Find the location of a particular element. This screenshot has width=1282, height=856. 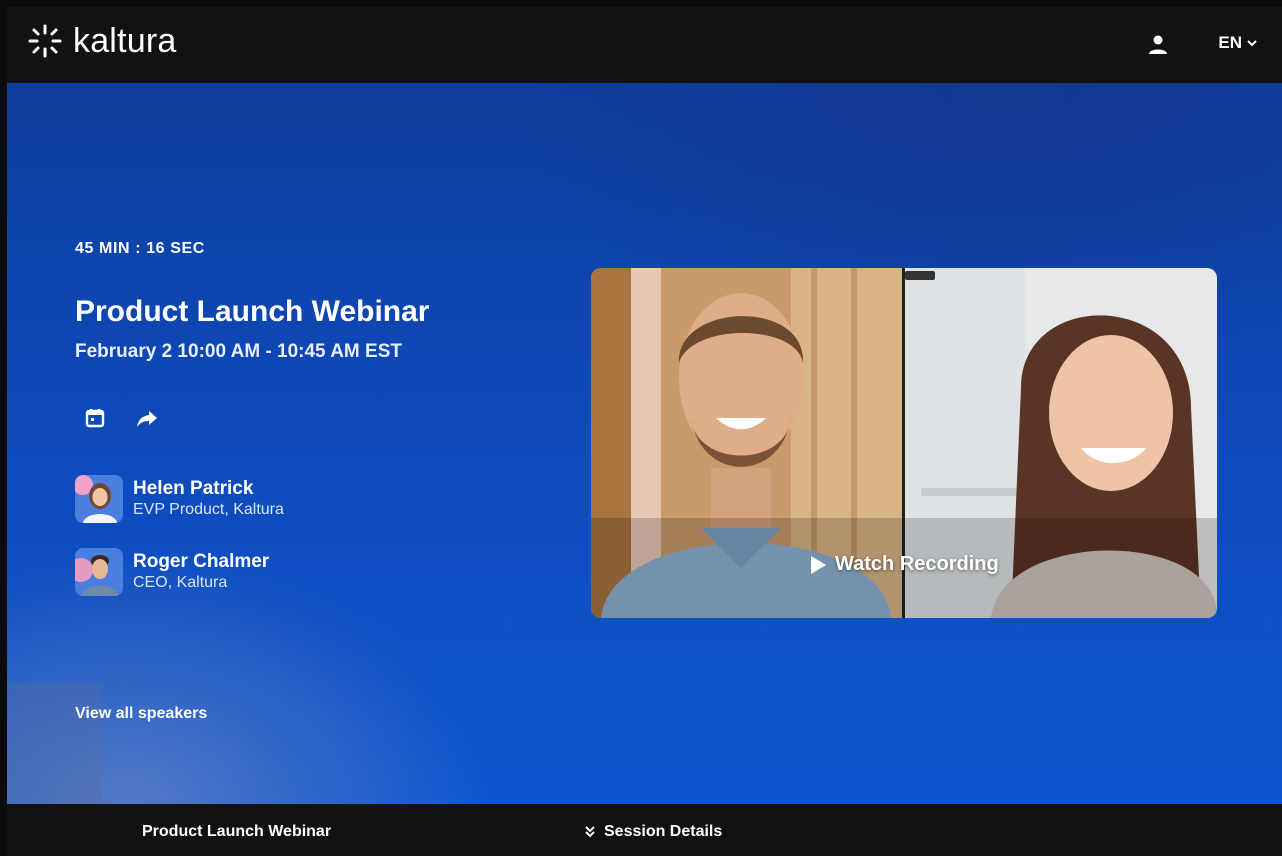

logo-text: kaltura is located at coordinates (125, 41).